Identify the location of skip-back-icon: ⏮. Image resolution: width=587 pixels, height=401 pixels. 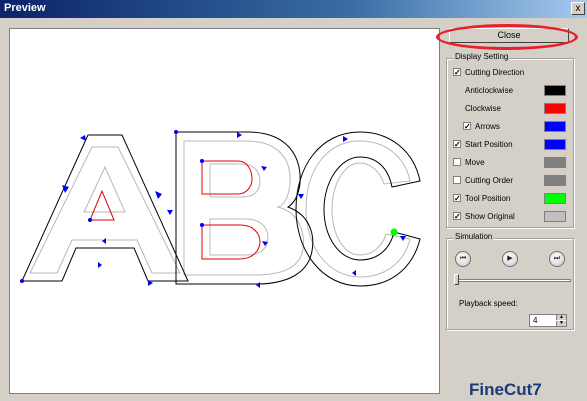
(463, 258).